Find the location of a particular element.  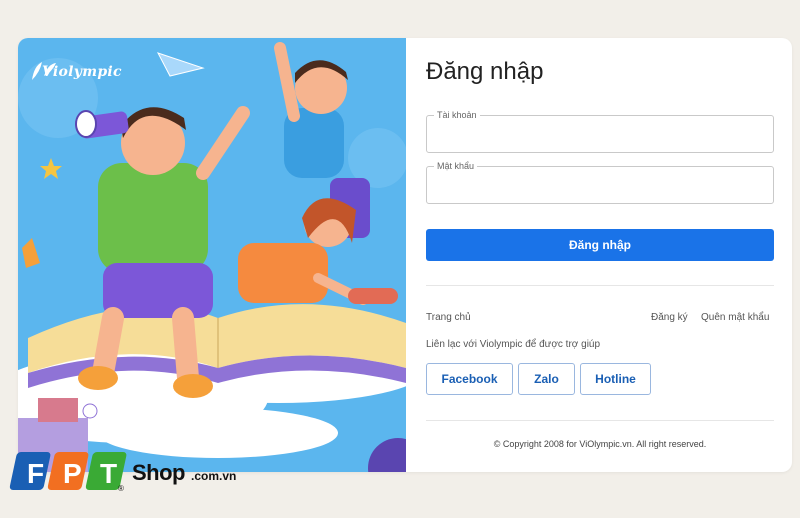

account-input is located at coordinates (600, 134).